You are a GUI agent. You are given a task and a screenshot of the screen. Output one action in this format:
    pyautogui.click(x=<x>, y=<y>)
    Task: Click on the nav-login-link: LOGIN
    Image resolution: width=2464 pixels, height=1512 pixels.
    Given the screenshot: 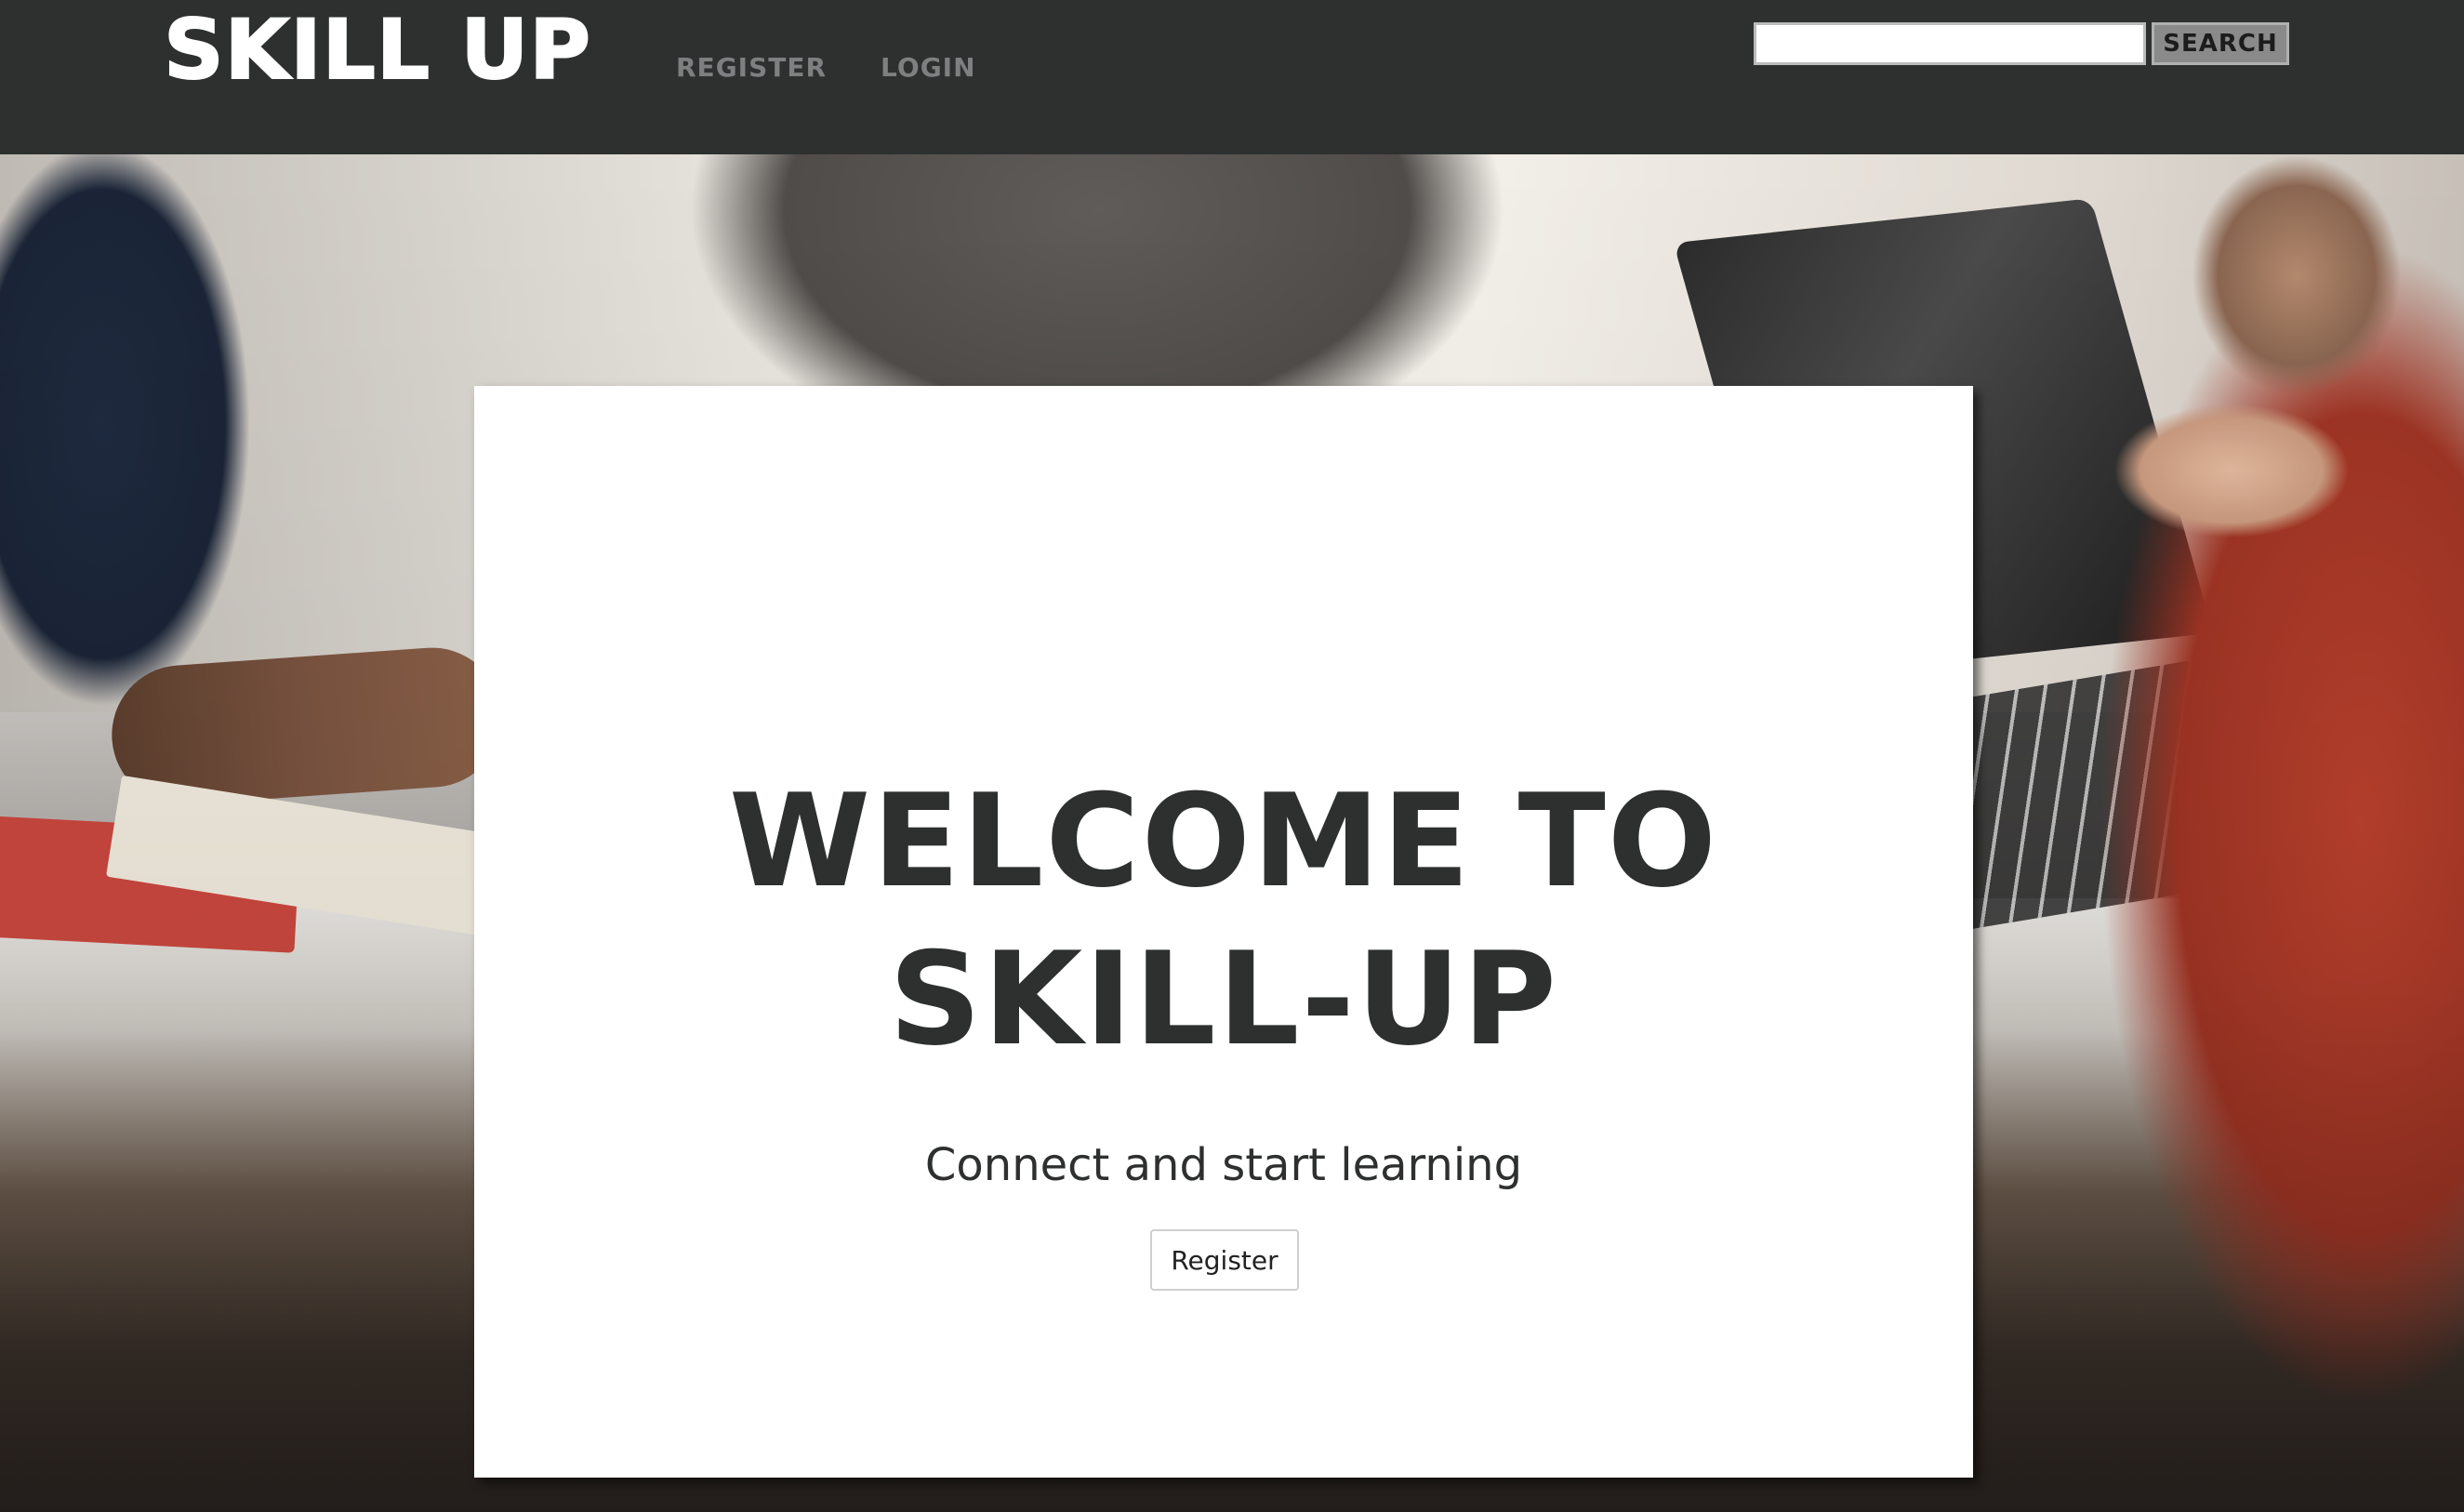 What is the action you would take?
    pyautogui.click(x=928, y=67)
    